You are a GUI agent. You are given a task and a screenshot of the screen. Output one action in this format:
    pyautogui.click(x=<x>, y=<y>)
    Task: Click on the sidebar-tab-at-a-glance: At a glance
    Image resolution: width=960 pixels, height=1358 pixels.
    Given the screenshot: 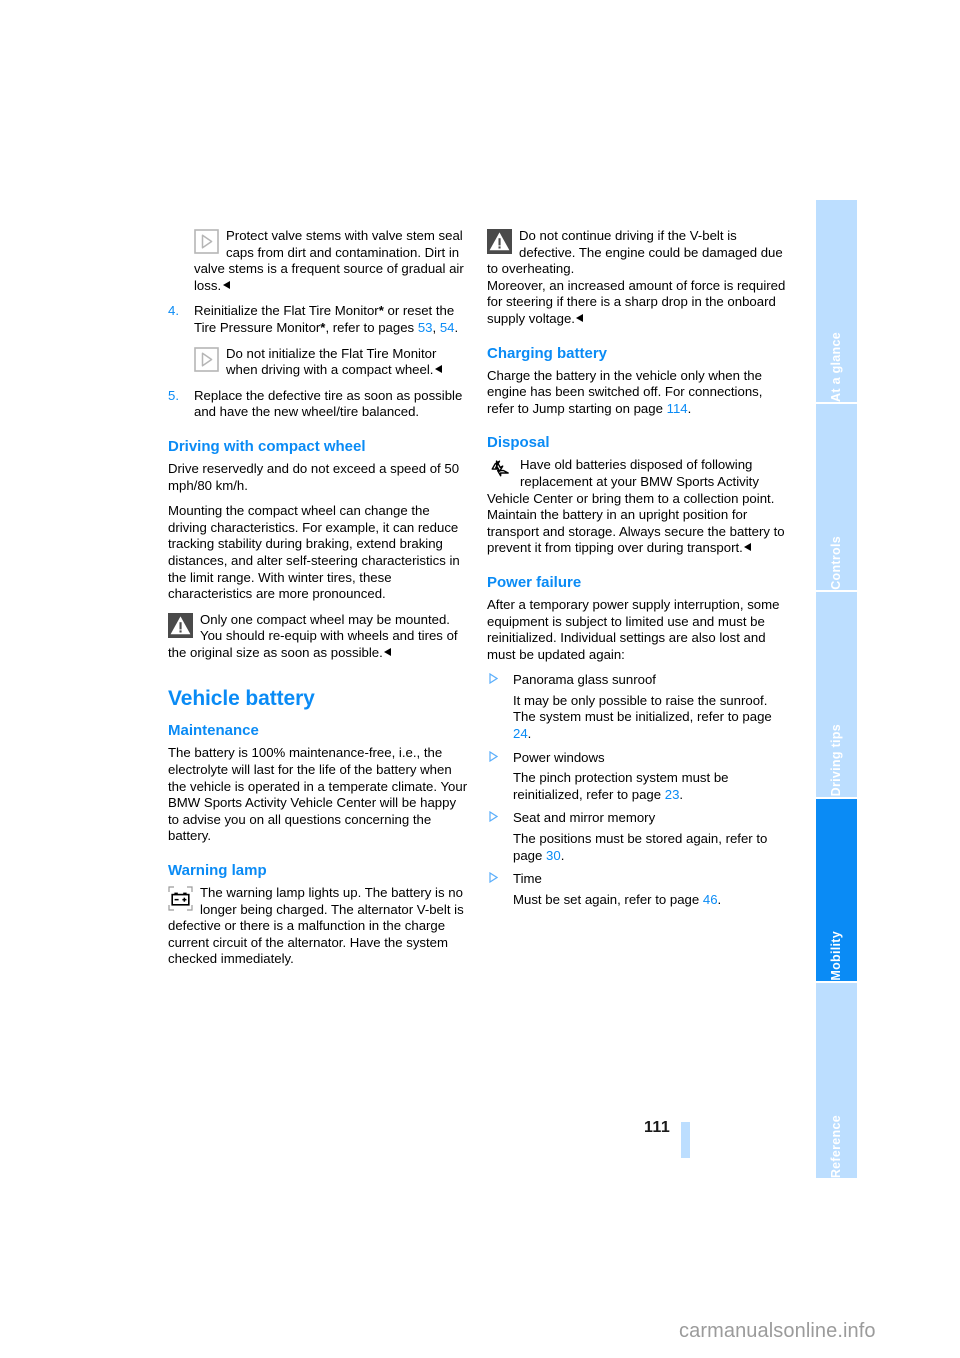 What is the action you would take?
    pyautogui.click(x=836, y=302)
    